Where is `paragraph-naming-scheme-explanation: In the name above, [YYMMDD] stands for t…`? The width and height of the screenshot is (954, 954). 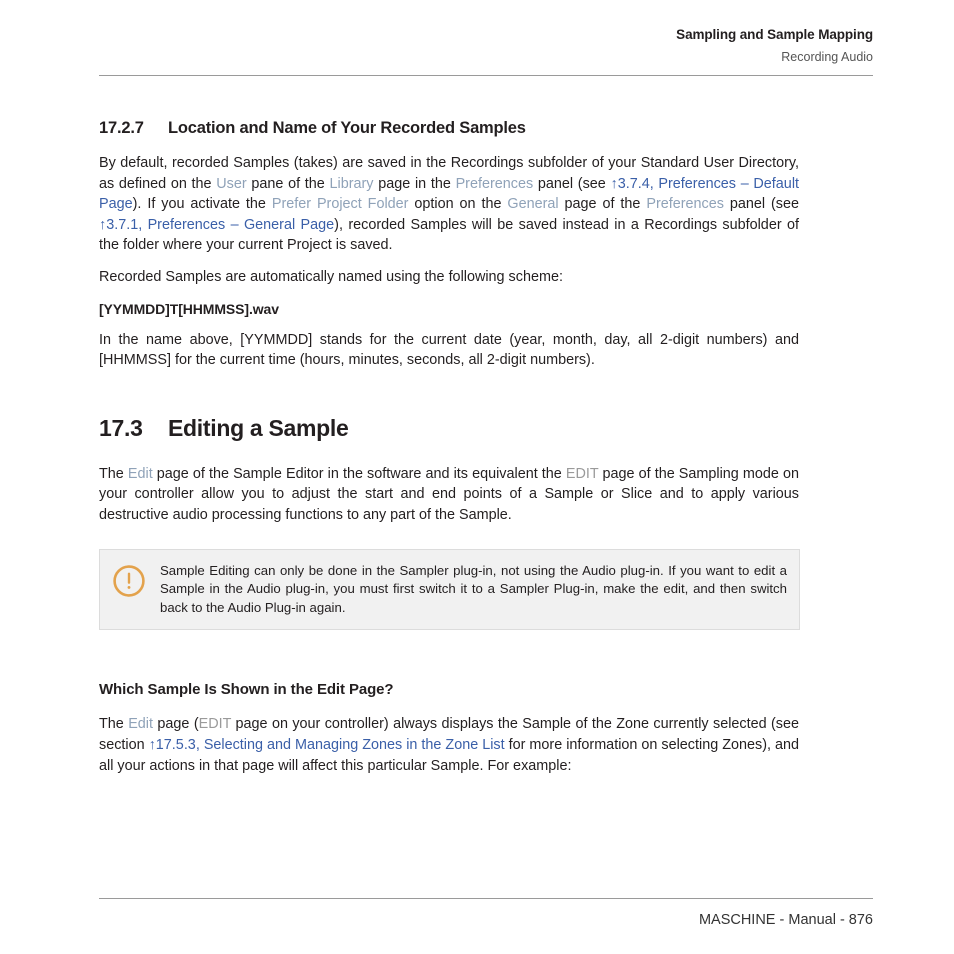
paragraph-naming-scheme-explanation: In the name above, [YYMMDD] stands for t… is located at coordinates (449, 350).